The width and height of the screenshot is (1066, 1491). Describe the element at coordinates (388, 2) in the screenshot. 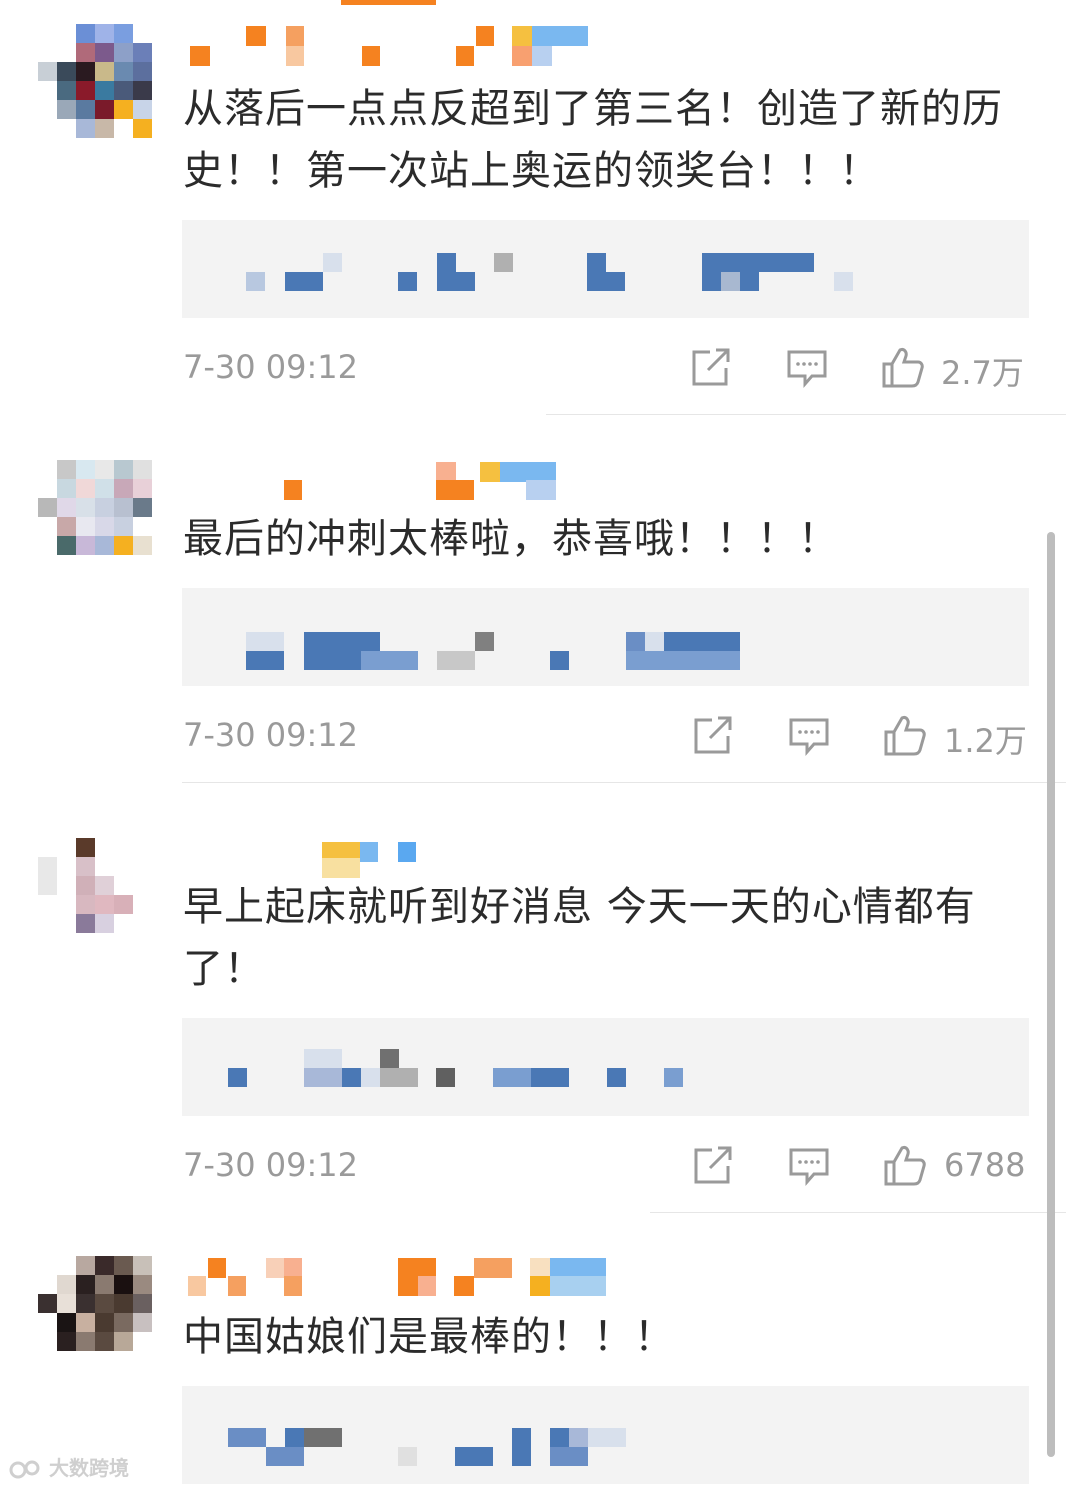

I see `active-tab-indicator` at that location.